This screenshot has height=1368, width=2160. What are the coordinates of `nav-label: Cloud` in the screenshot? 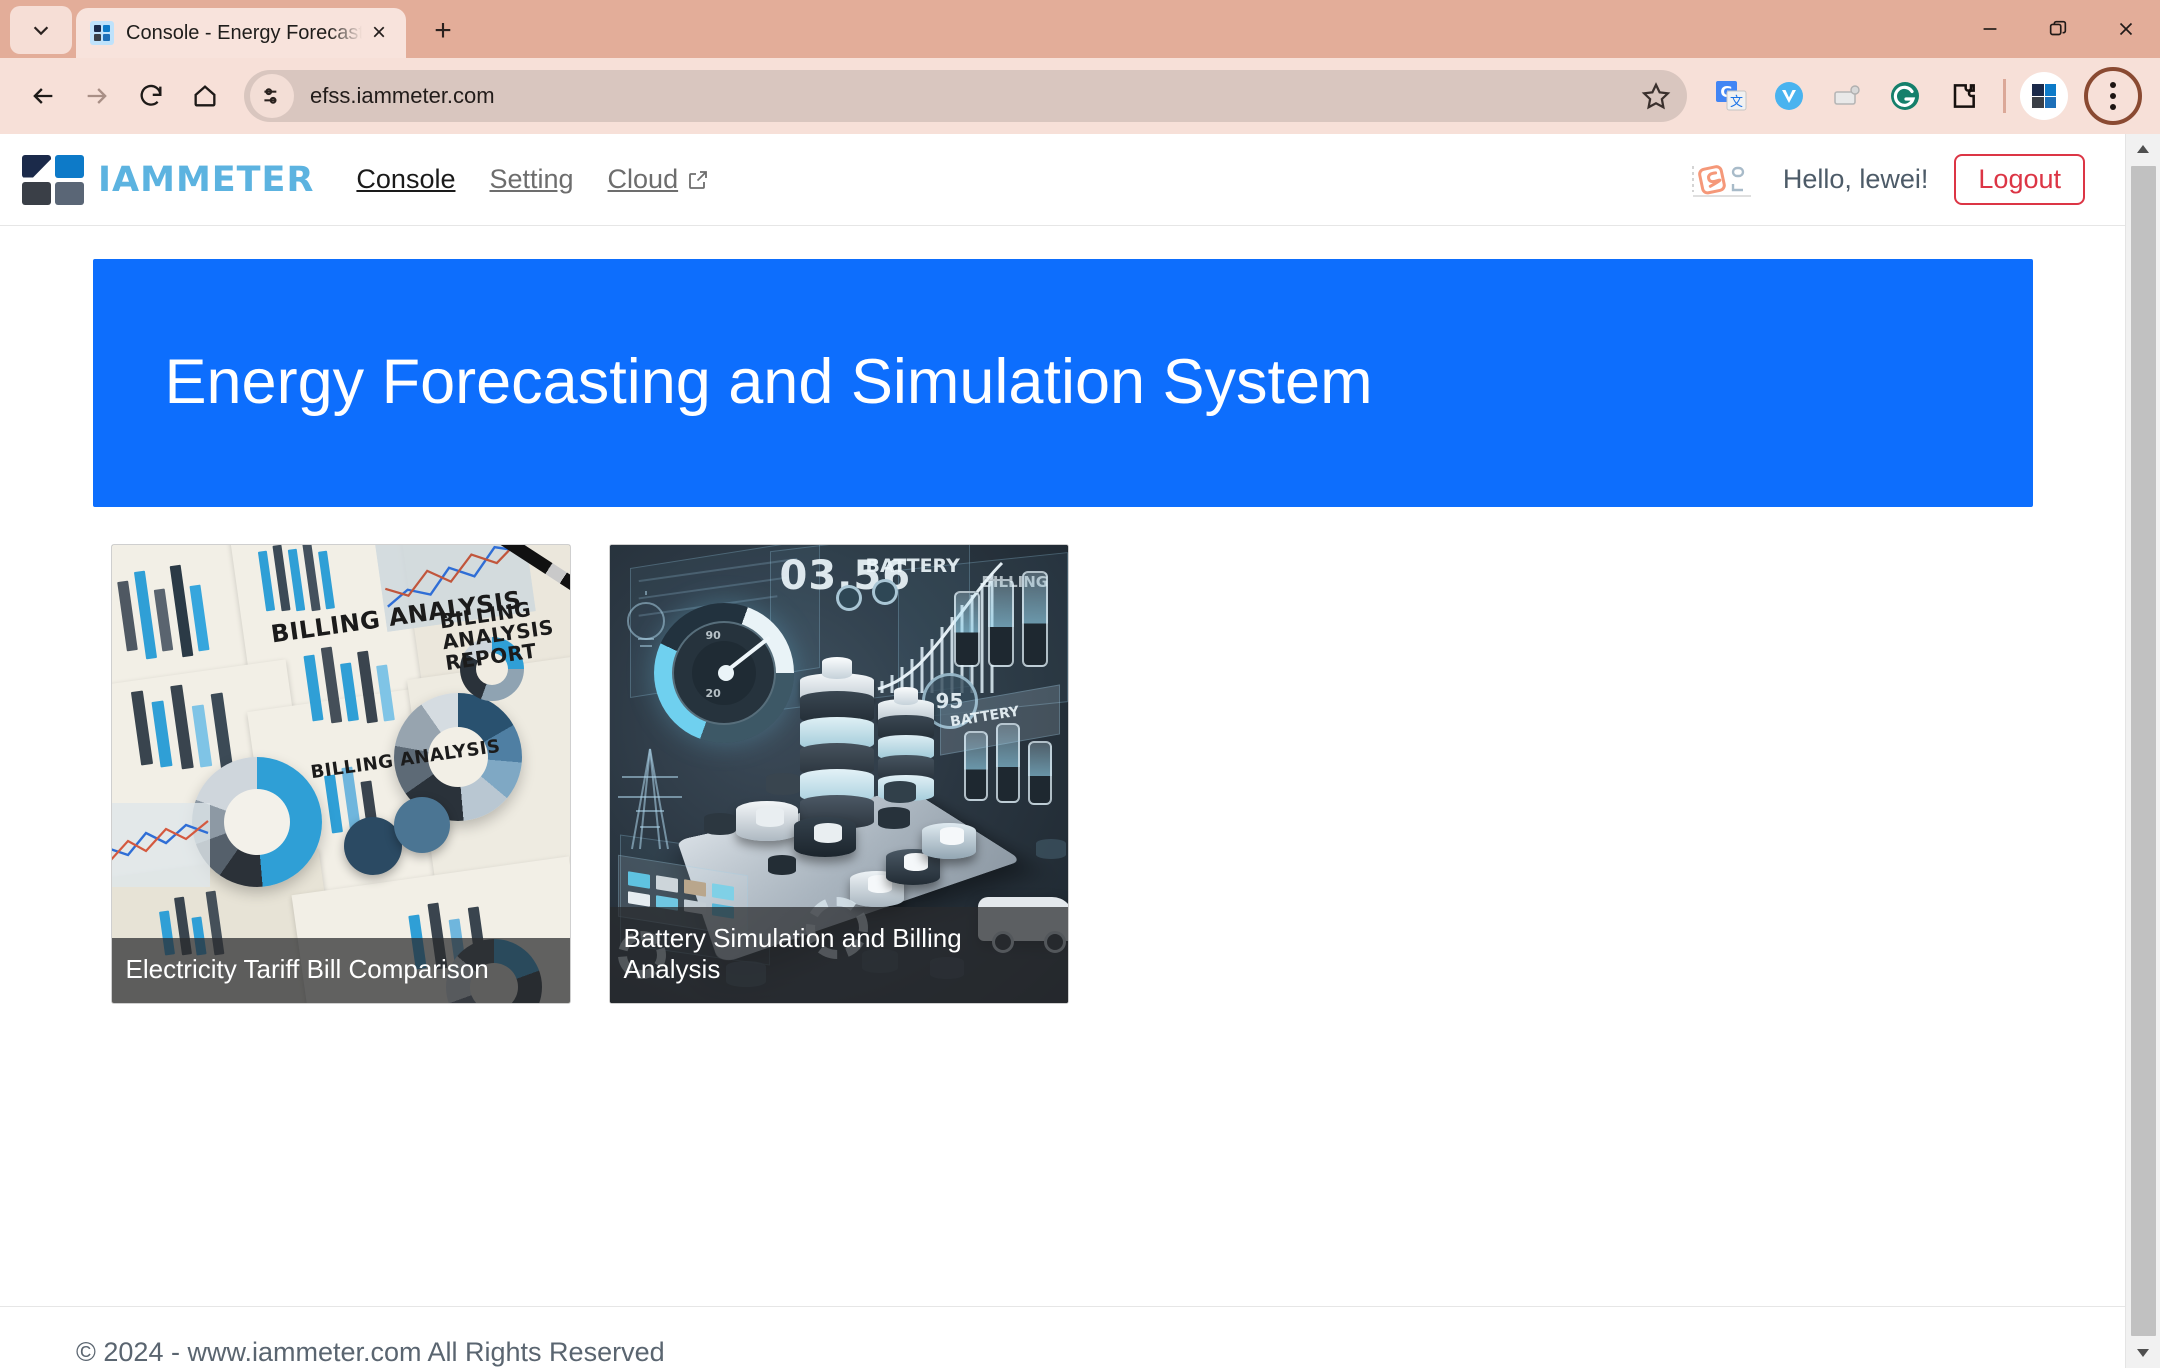 It's located at (643, 179).